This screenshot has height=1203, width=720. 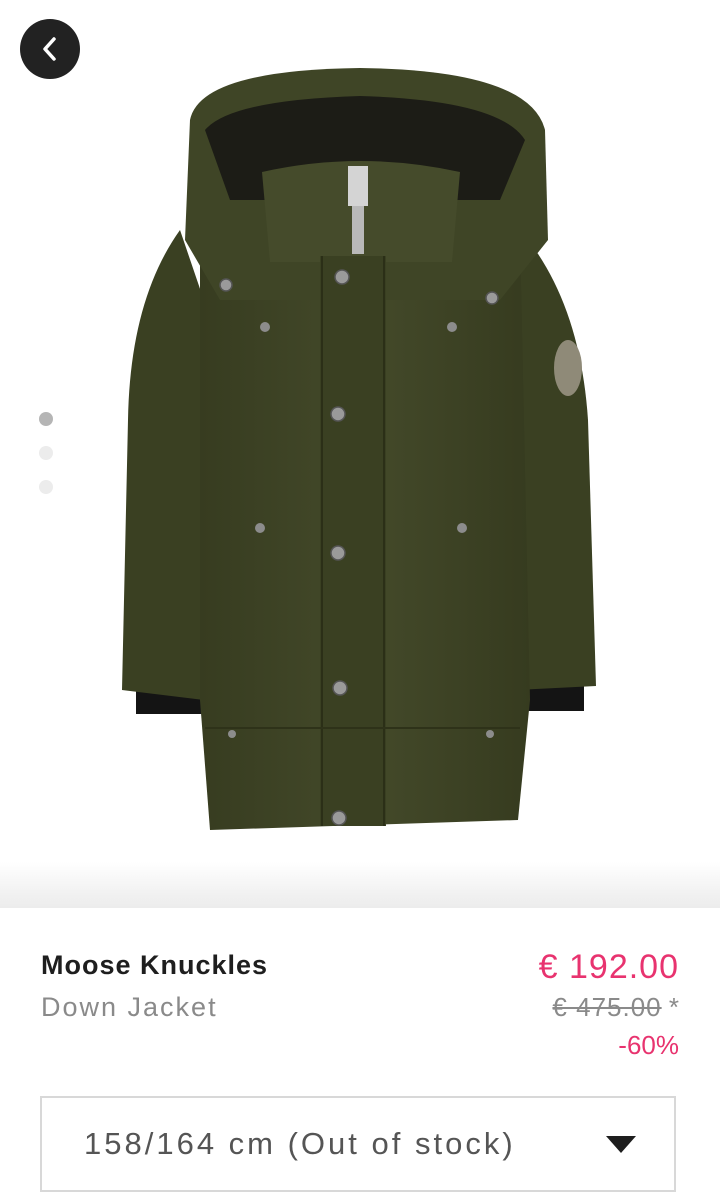 I want to click on original-price-row: € 475.00 *, so click(x=615, y=1007).